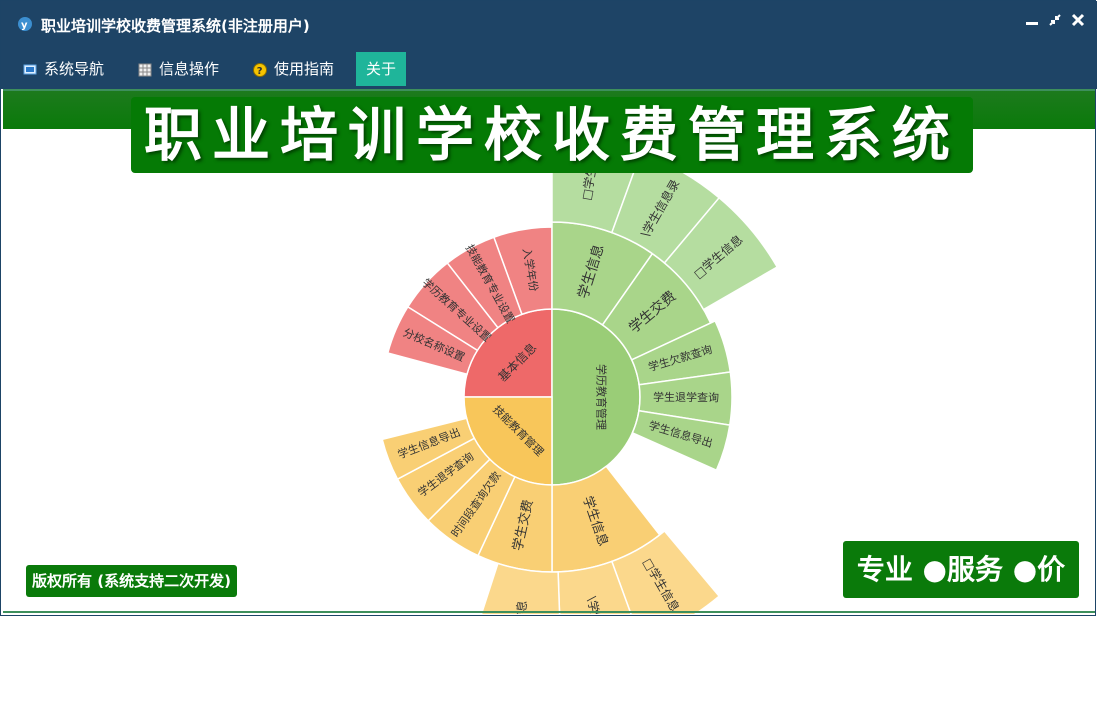  I want to click on svg-text: y, so click(24, 25).